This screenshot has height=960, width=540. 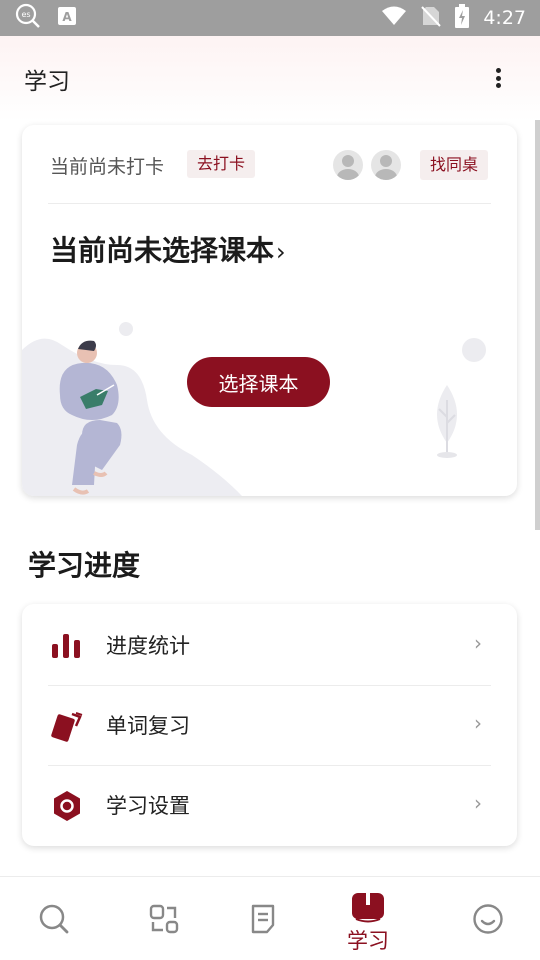 I want to click on notes-icon, so click(x=263, y=919).